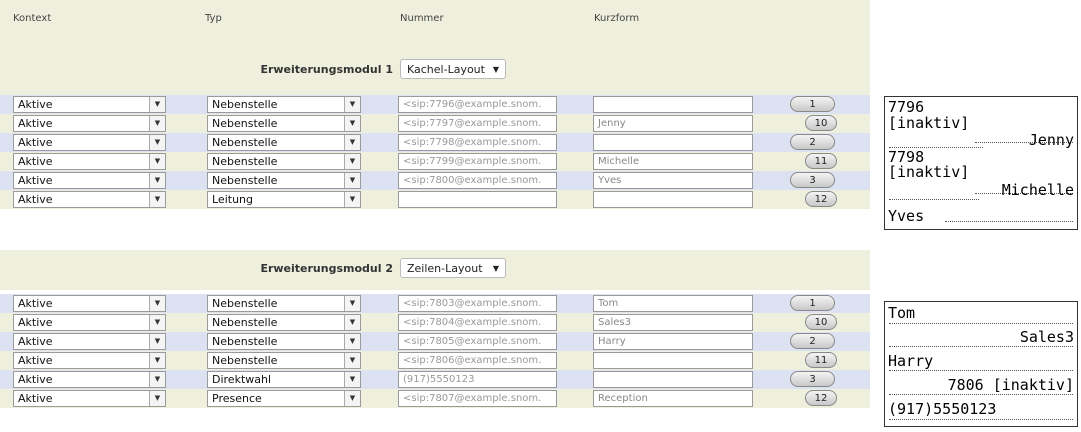 This screenshot has height=432, width=1081. I want to click on display-line: 7806 [inaktiv], so click(1010, 385).